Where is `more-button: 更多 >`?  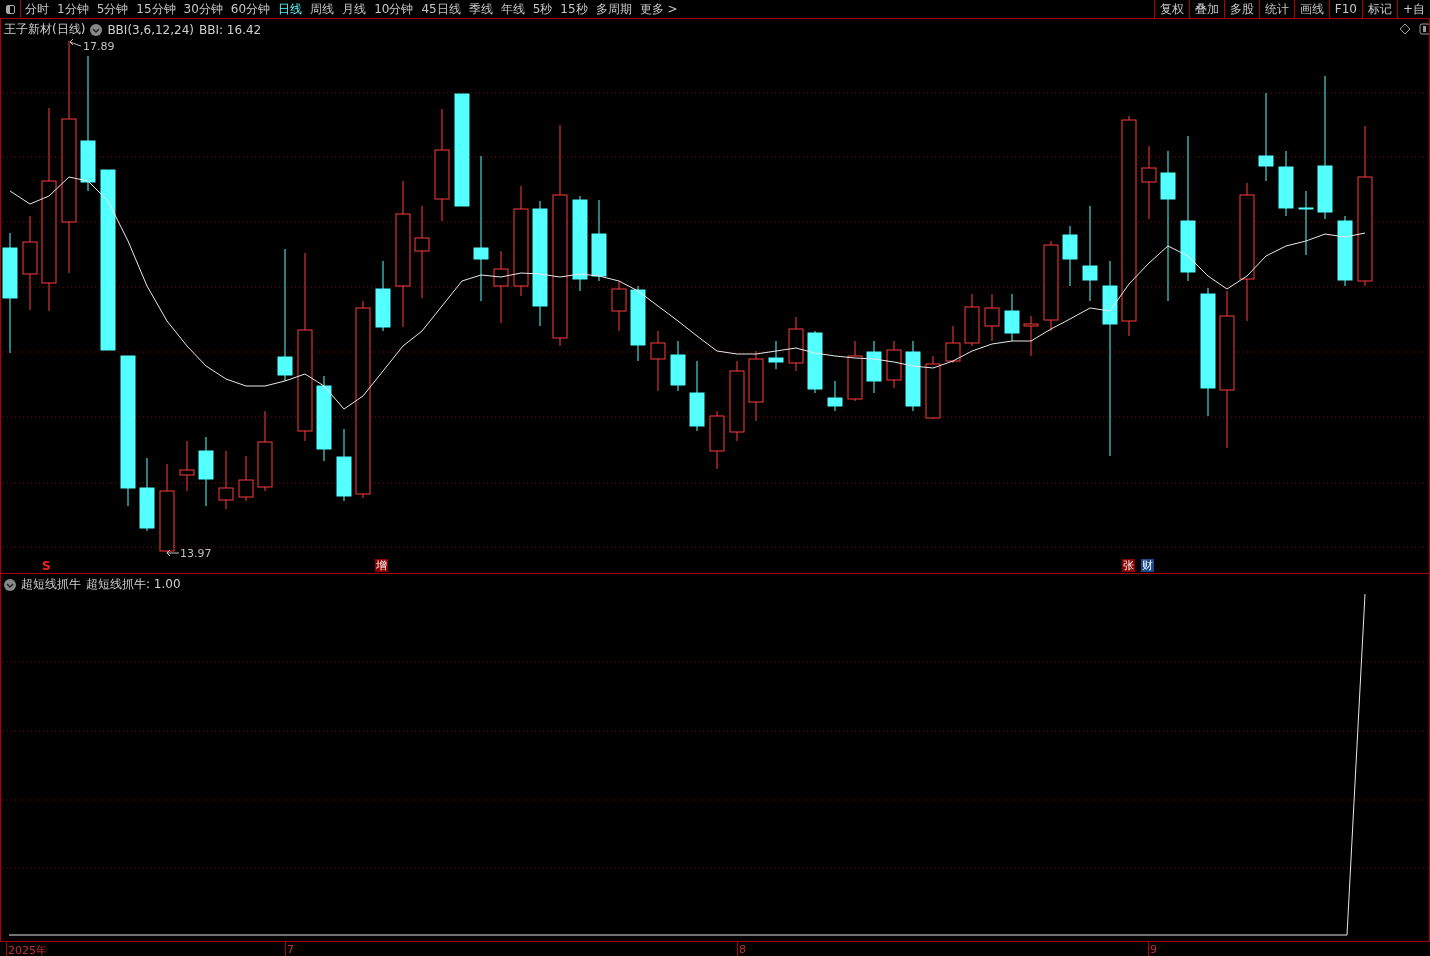 more-button: 更多 > is located at coordinates (658, 9).